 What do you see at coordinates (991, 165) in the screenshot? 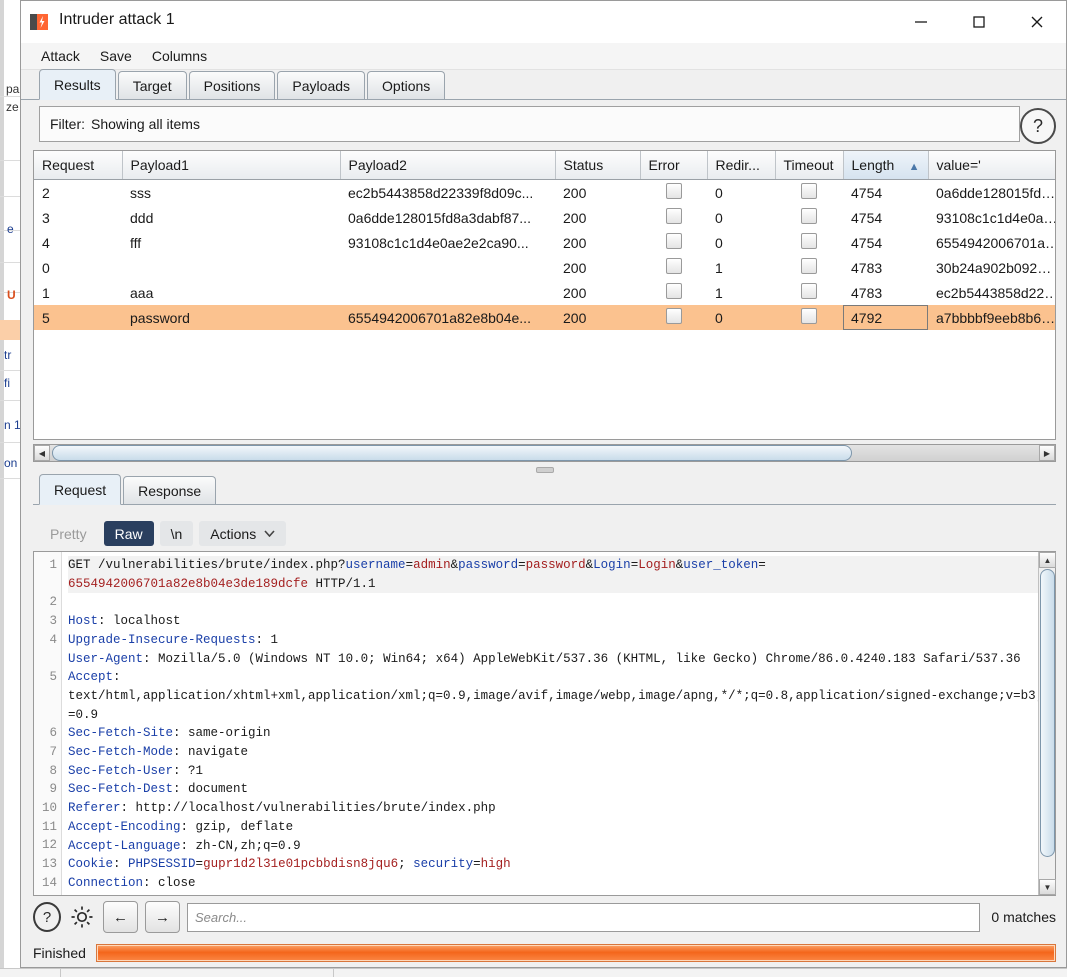
I see `col-header-value: value='` at bounding box center [991, 165].